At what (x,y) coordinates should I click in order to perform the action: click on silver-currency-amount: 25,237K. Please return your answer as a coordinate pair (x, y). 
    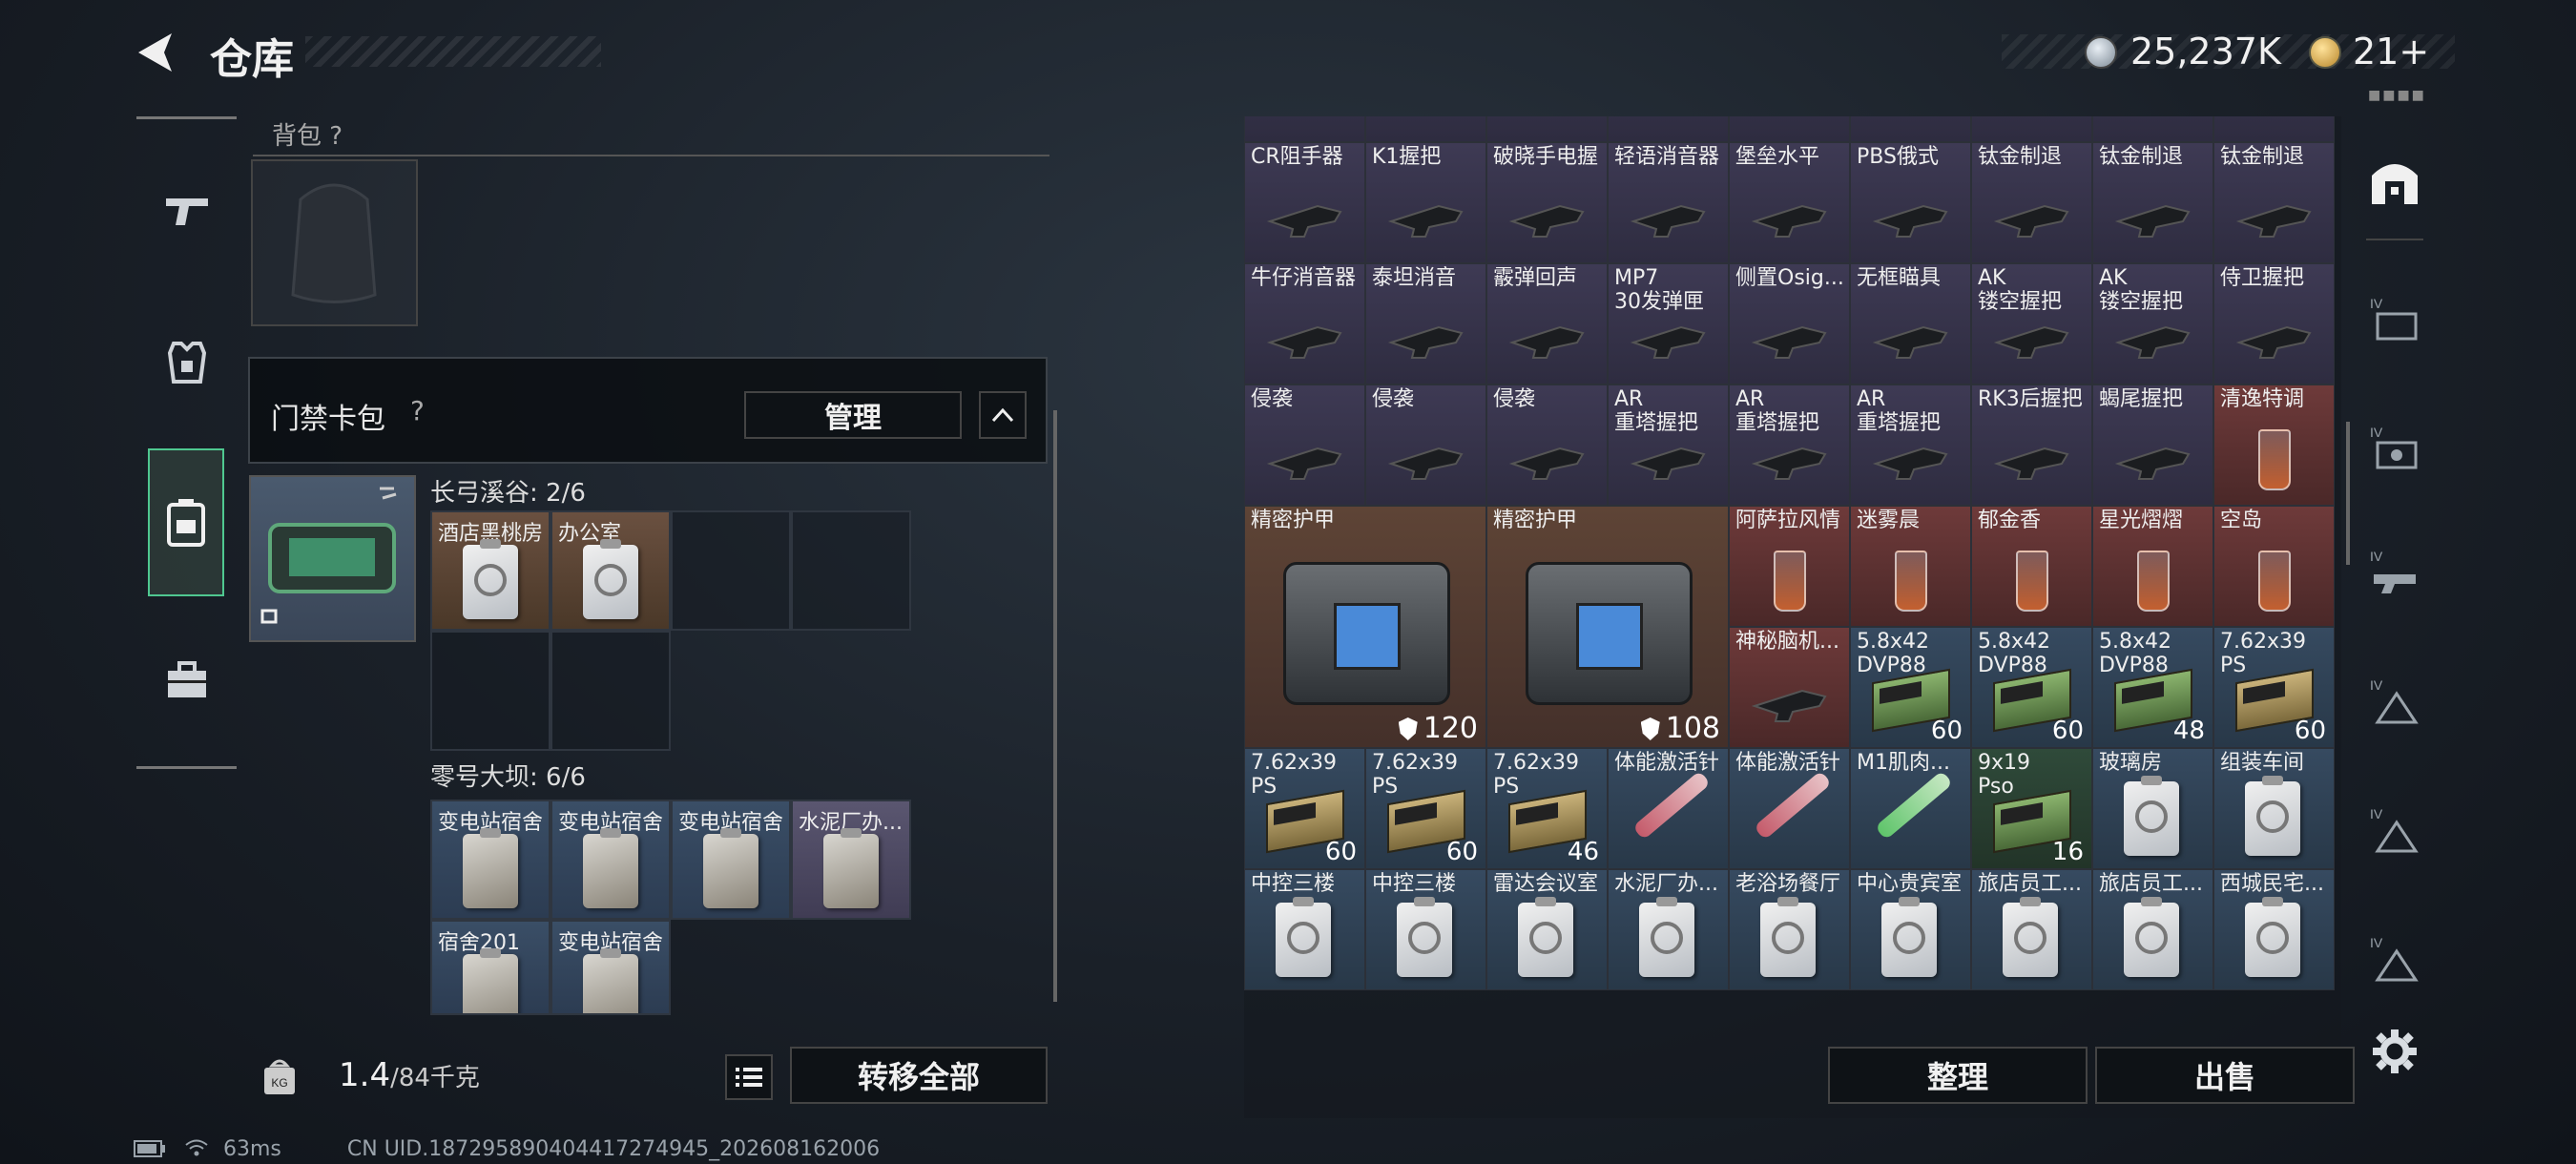
    Looking at the image, I should click on (2205, 52).